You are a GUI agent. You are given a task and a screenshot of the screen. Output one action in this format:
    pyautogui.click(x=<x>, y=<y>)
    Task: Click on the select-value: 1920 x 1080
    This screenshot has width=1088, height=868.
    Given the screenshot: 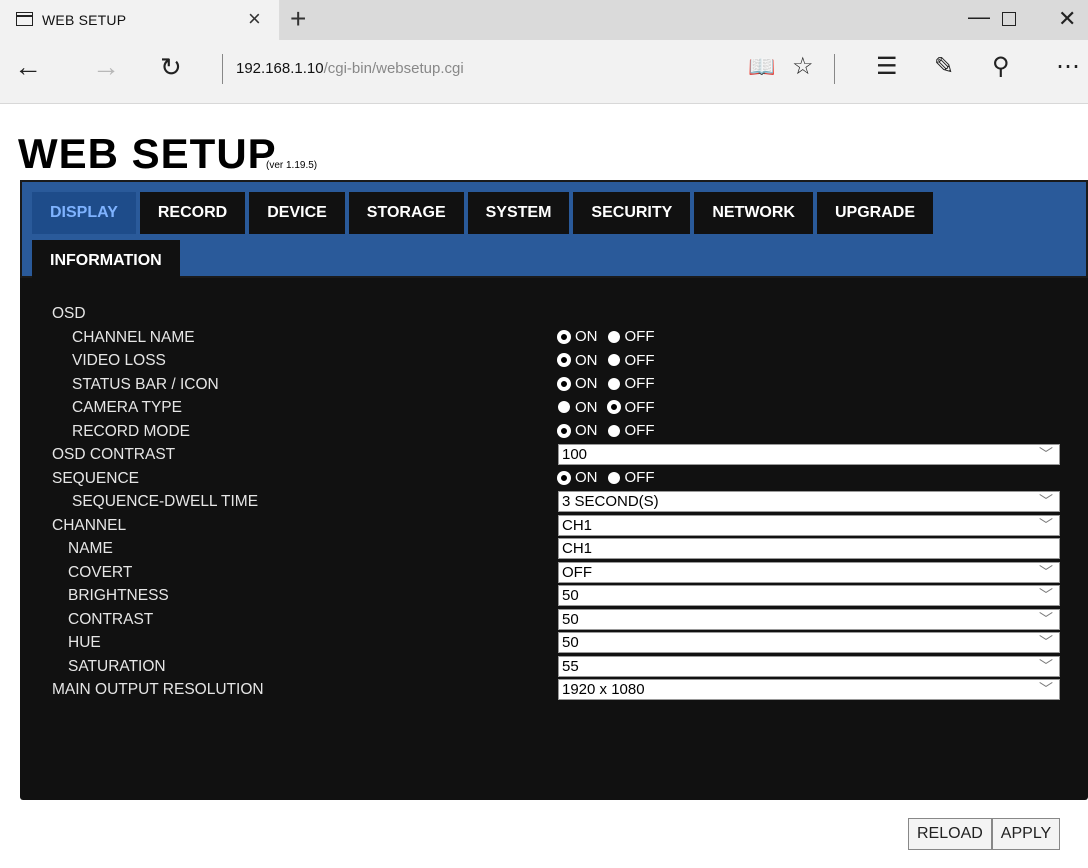 What is the action you would take?
    pyautogui.click(x=603, y=689)
    